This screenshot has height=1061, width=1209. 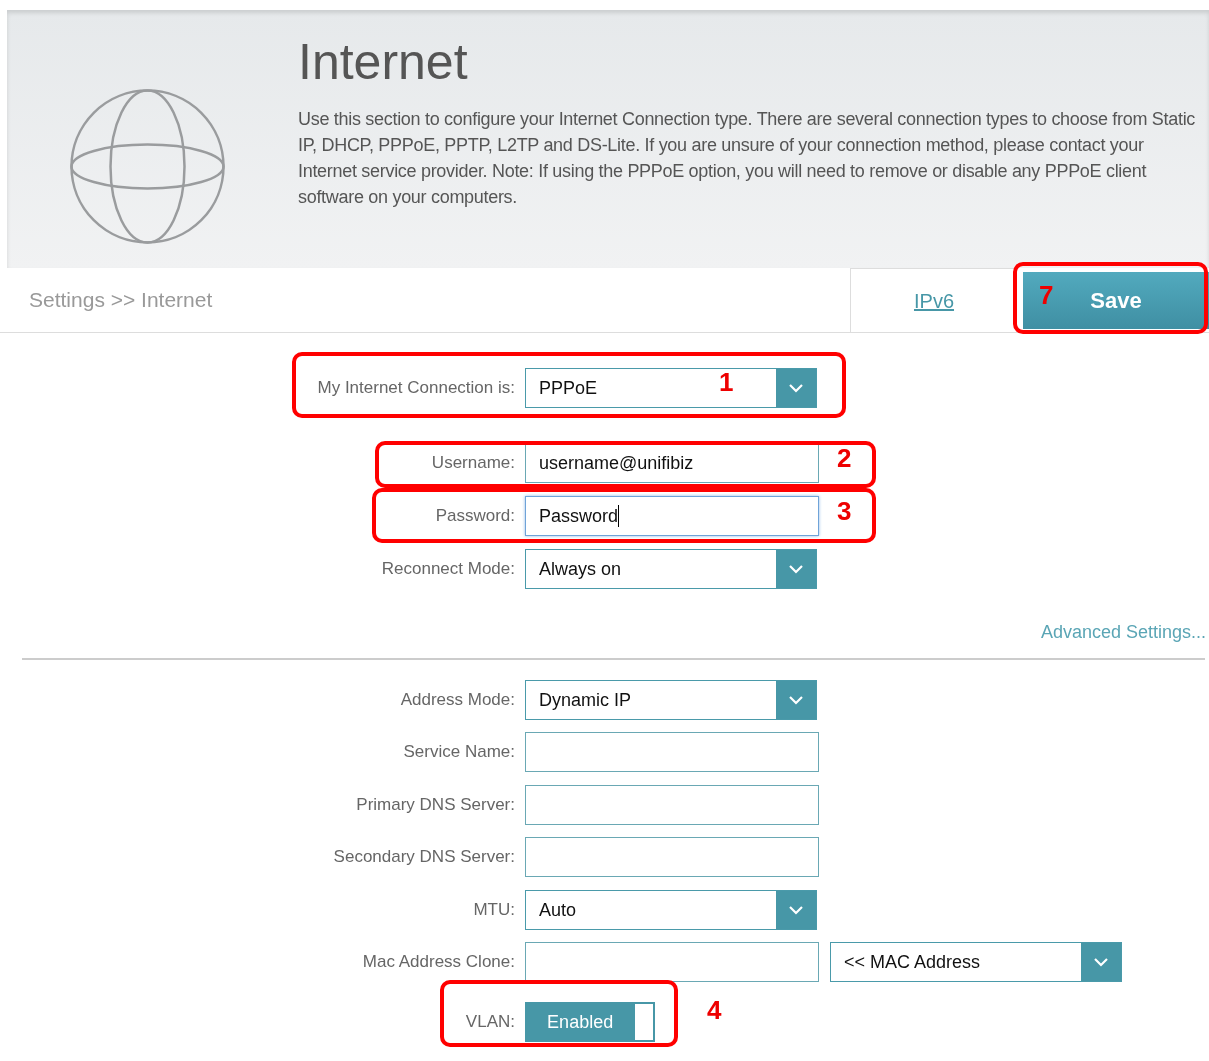 I want to click on field-label: Secondary DNS Server:, so click(x=424, y=857).